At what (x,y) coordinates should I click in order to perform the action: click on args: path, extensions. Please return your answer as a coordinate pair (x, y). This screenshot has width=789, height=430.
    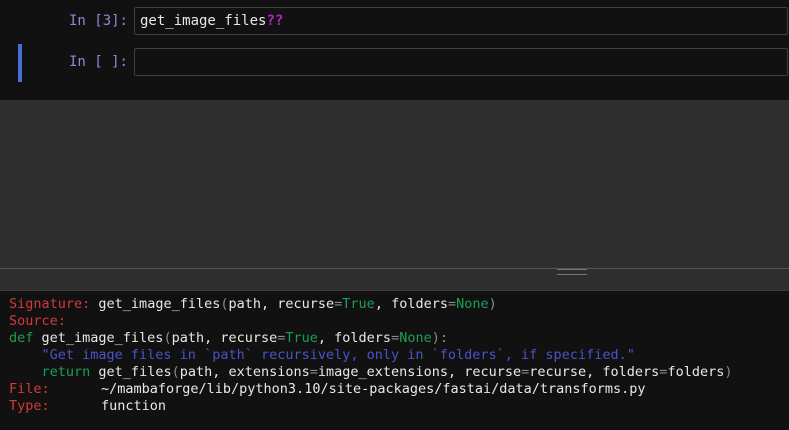
    Looking at the image, I should click on (244, 372).